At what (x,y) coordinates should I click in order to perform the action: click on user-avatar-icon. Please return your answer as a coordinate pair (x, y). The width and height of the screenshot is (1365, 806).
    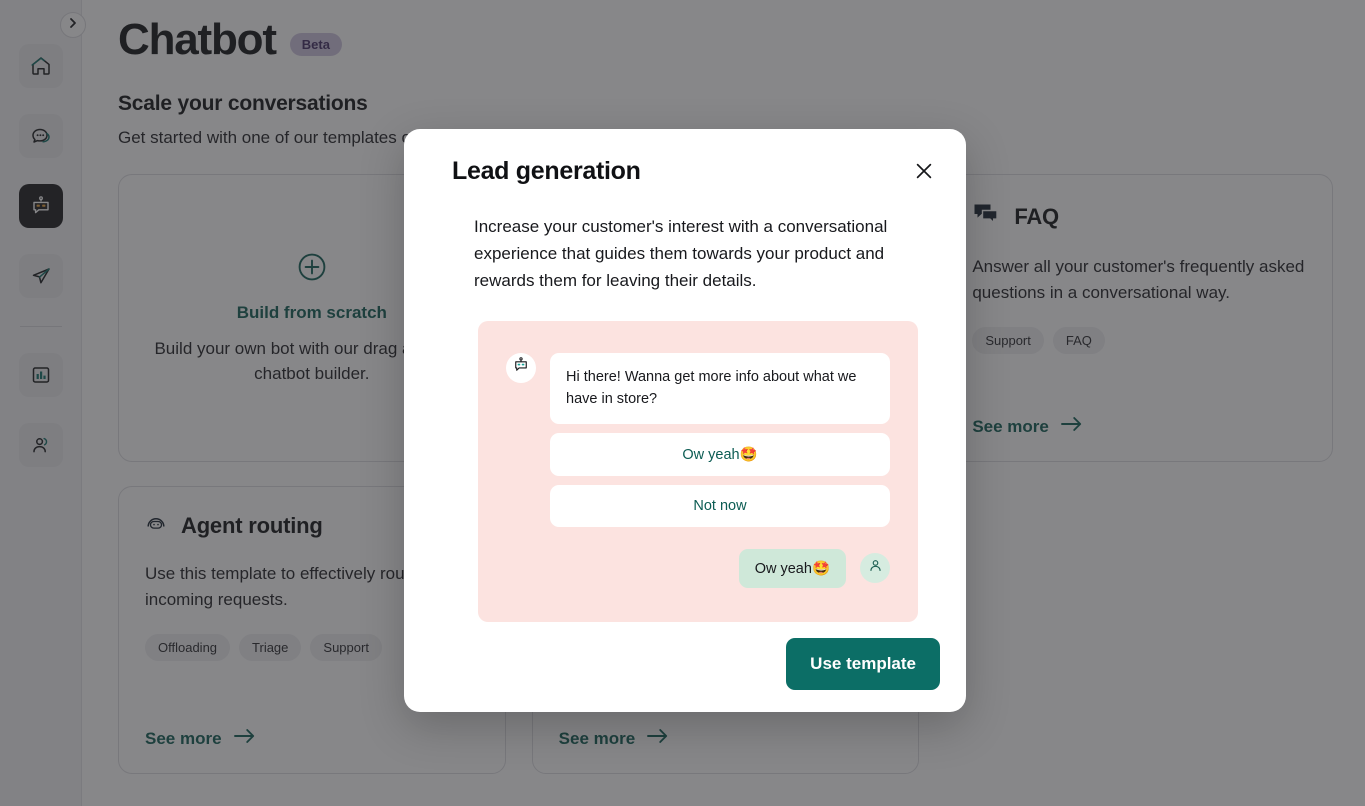
    Looking at the image, I should click on (875, 568).